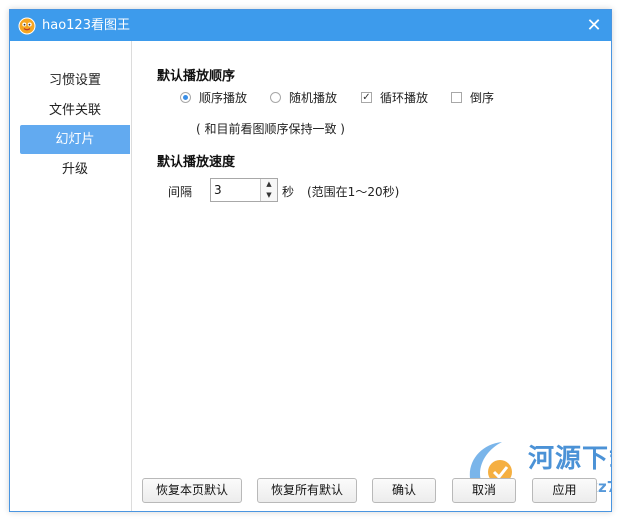  What do you see at coordinates (366, 97) in the screenshot?
I see `checkmark-icon: ✓` at bounding box center [366, 97].